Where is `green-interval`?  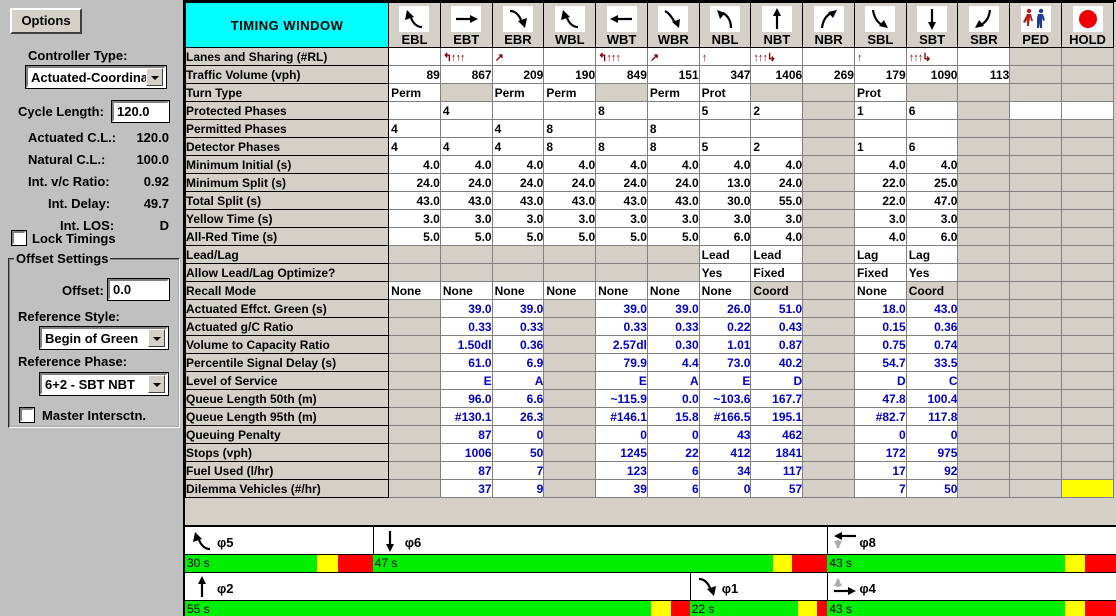 green-interval is located at coordinates (573, 563).